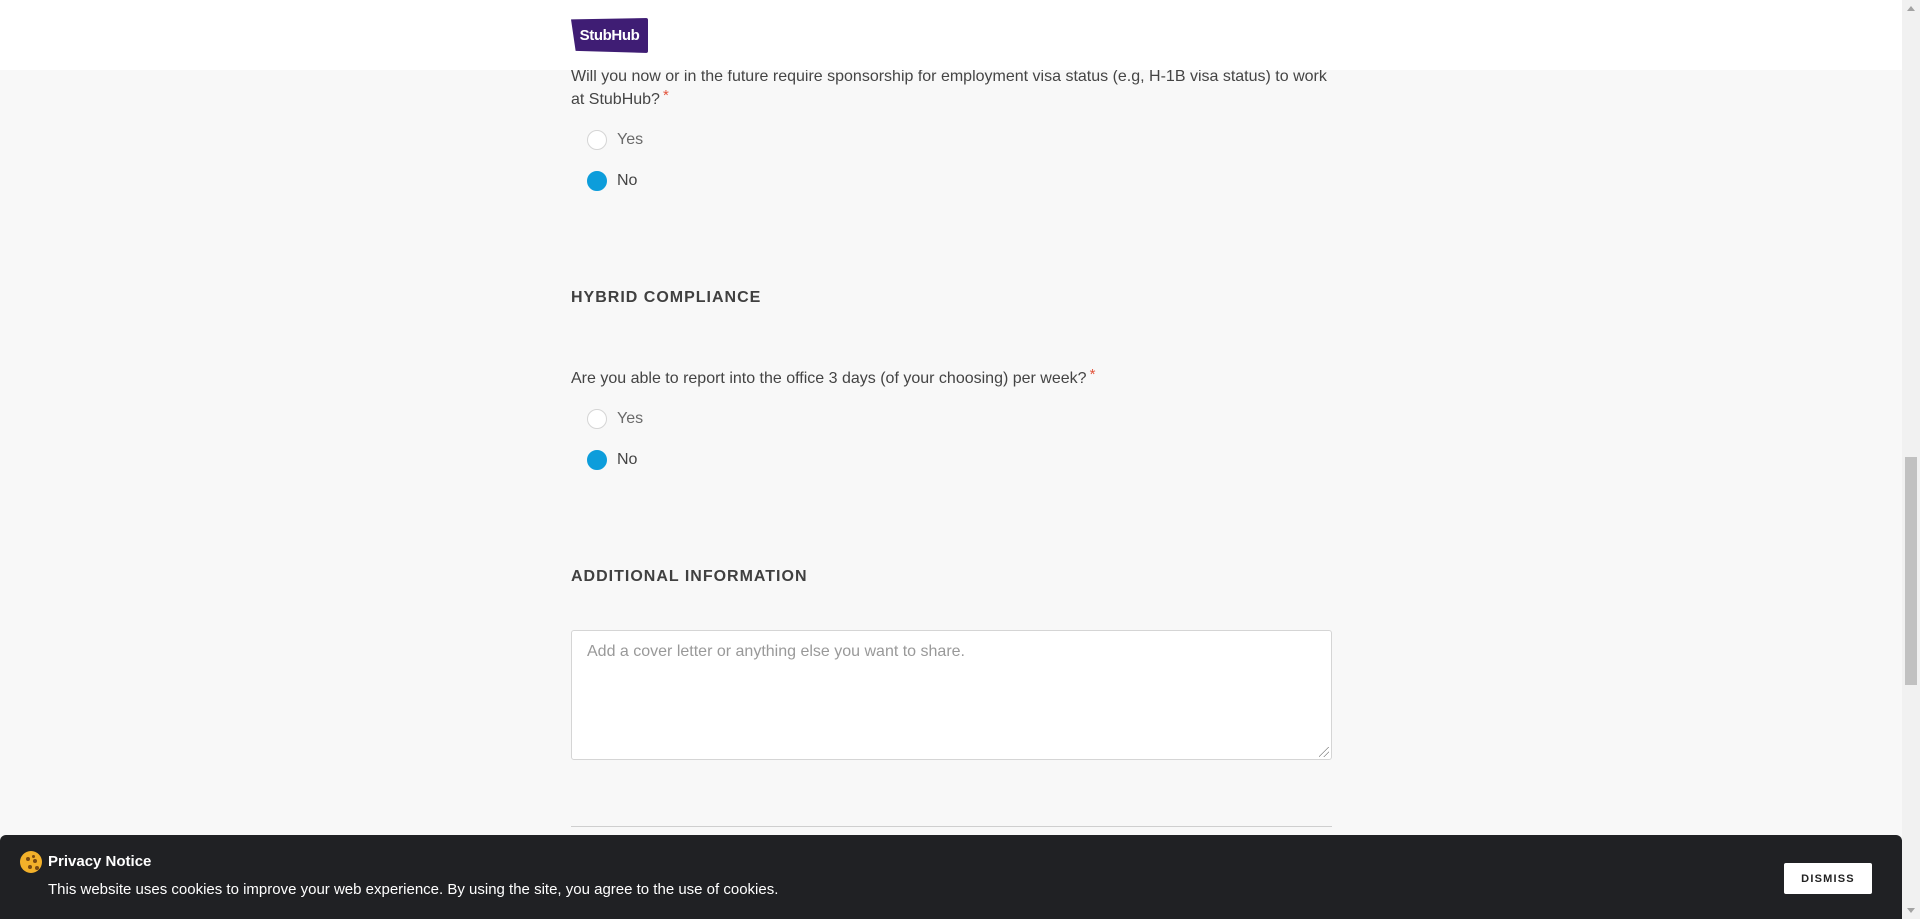  Describe the element at coordinates (627, 180) in the screenshot. I see `visa-no-label: No` at that location.